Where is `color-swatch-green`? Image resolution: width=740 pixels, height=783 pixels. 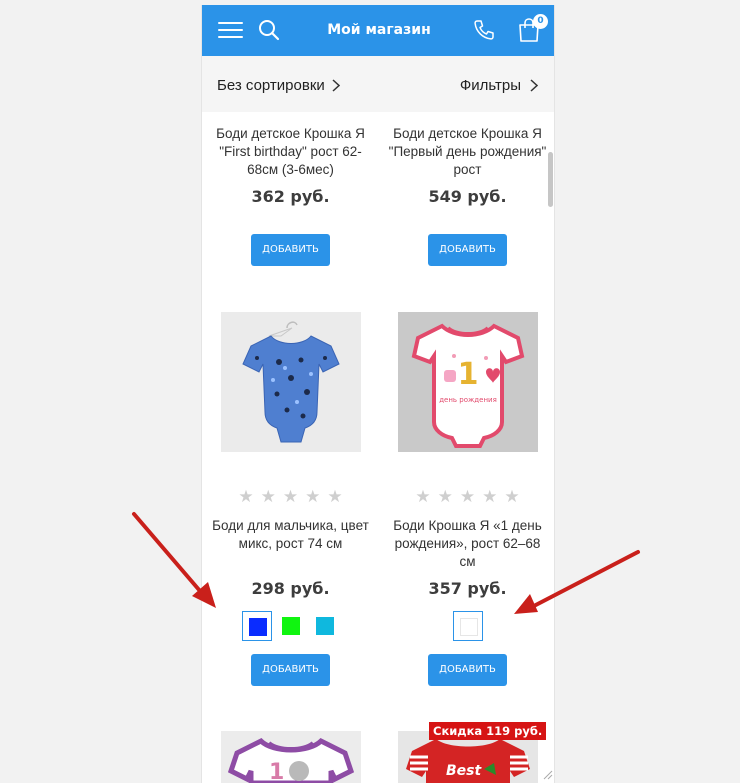
color-swatch-green is located at coordinates (291, 626).